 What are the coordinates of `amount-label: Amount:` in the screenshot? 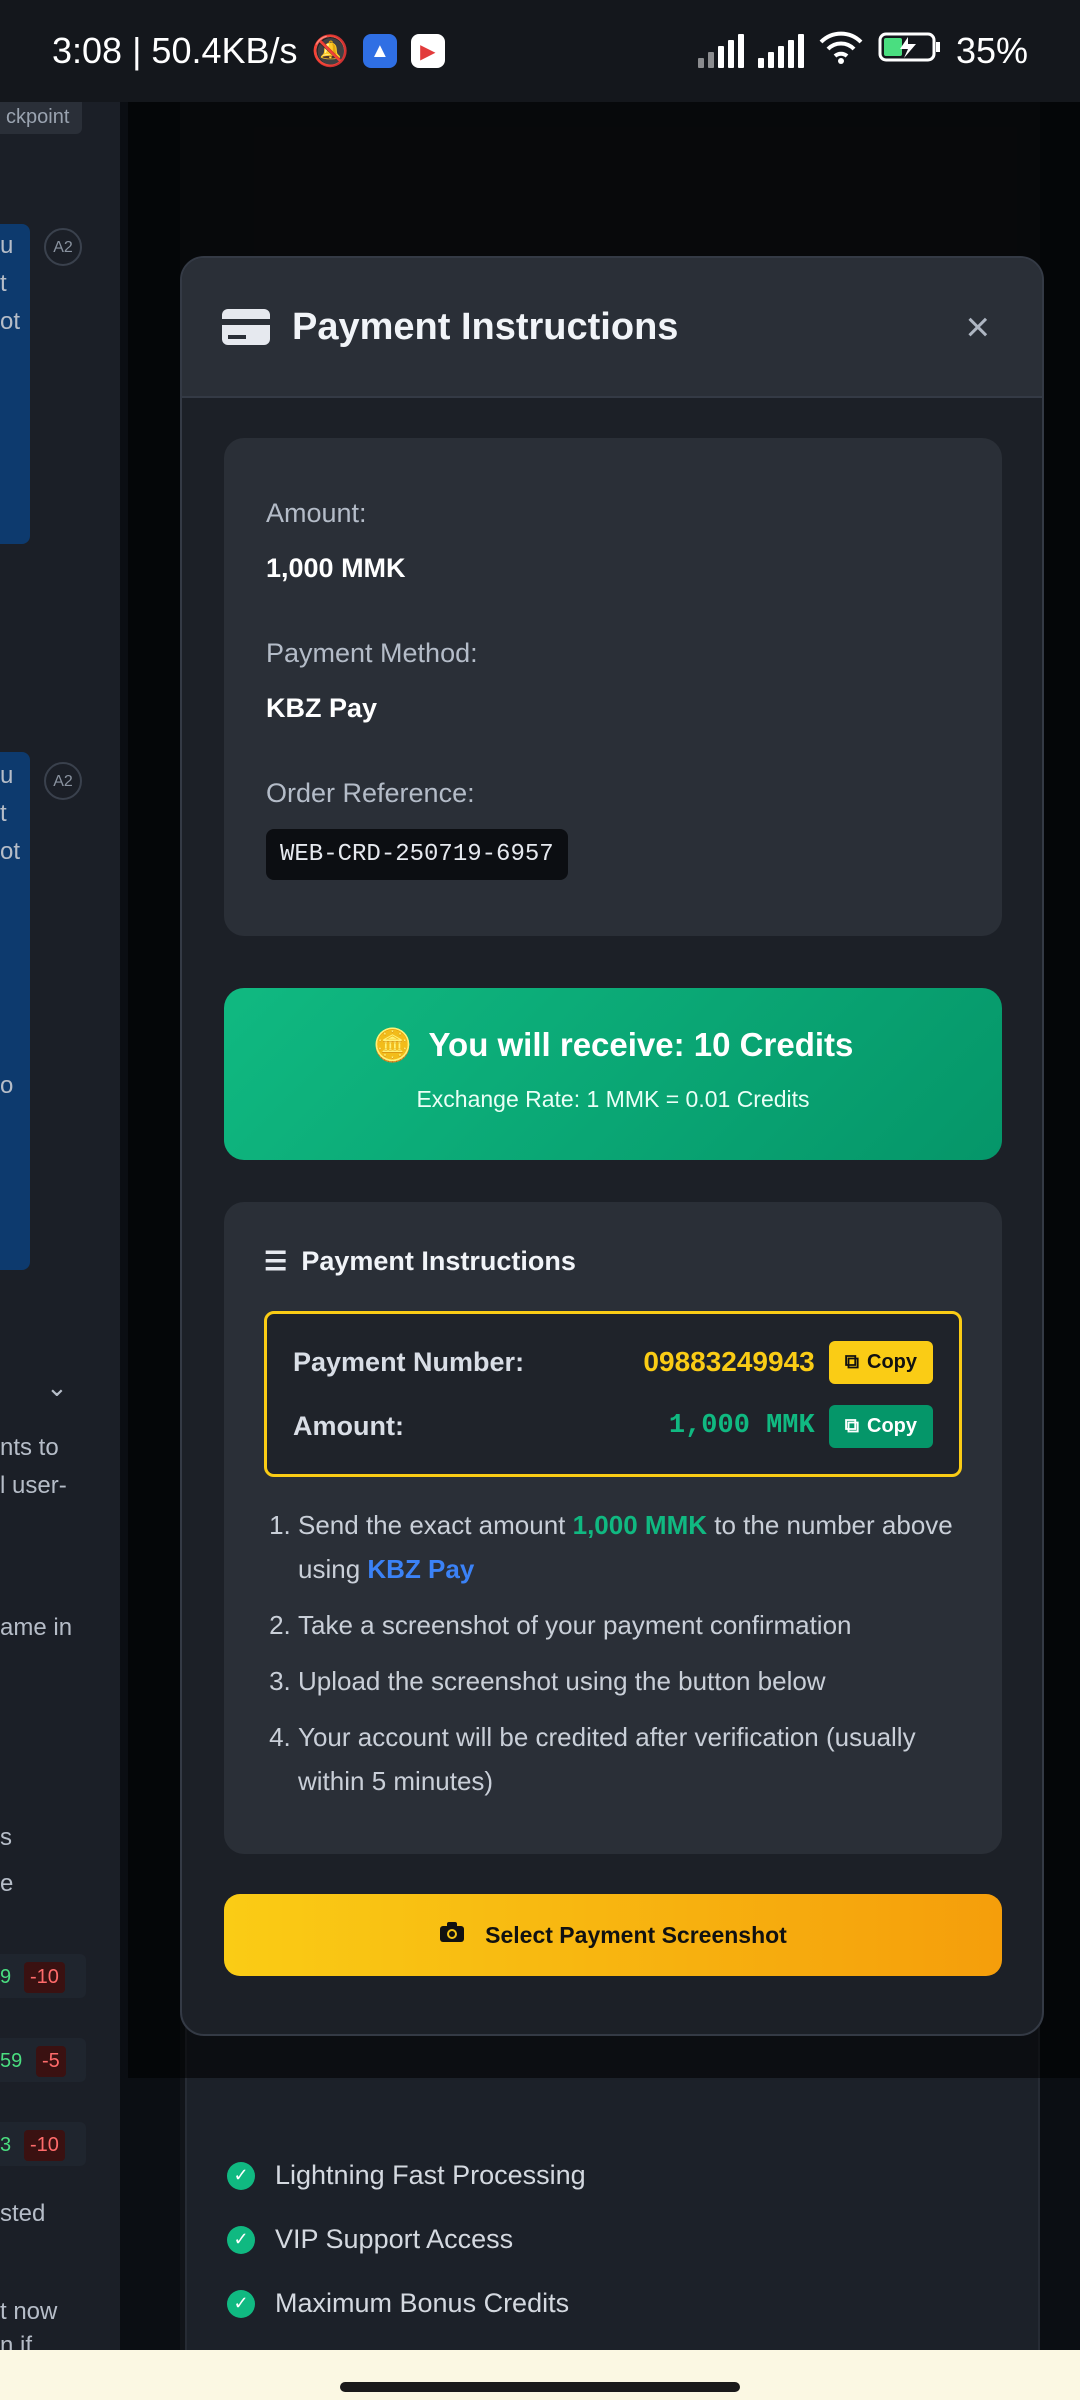 It's located at (316, 513).